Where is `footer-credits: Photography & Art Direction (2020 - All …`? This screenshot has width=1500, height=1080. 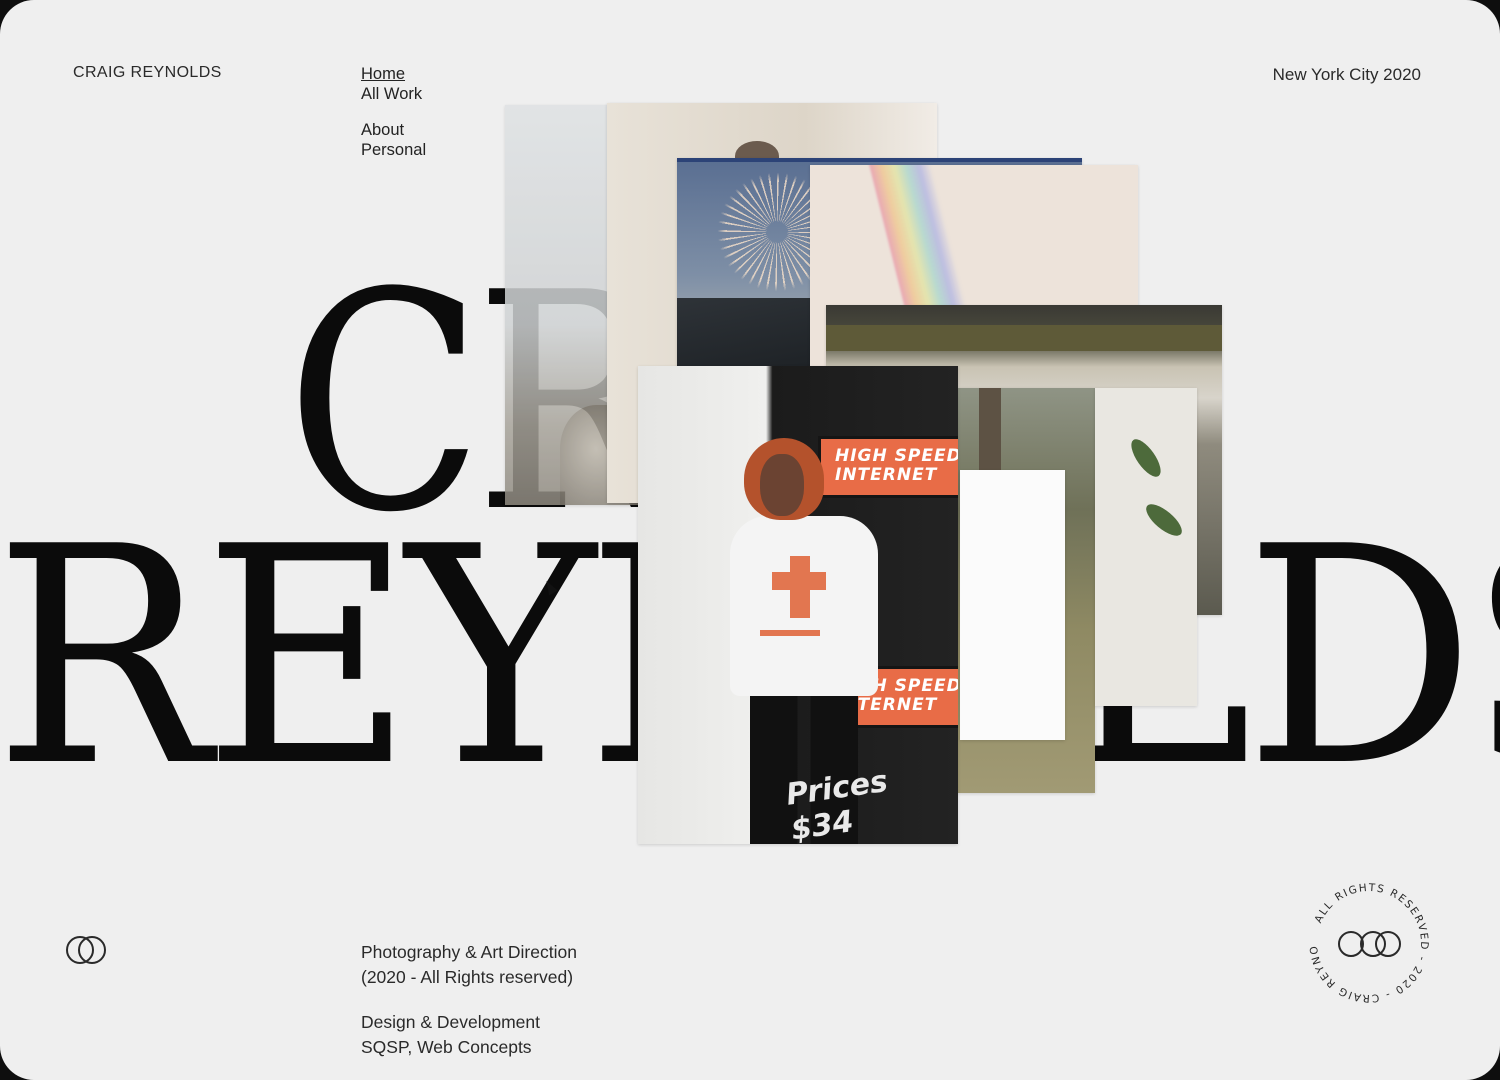 footer-credits: Photography & Art Direction (2020 - All … is located at coordinates (469, 1000).